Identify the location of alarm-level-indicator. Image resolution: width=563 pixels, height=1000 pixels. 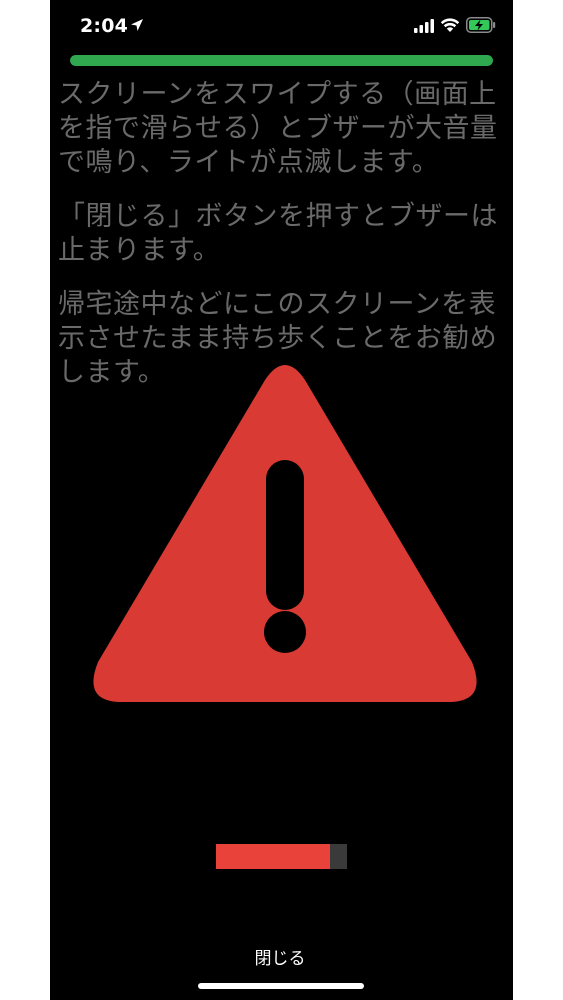
(281, 856).